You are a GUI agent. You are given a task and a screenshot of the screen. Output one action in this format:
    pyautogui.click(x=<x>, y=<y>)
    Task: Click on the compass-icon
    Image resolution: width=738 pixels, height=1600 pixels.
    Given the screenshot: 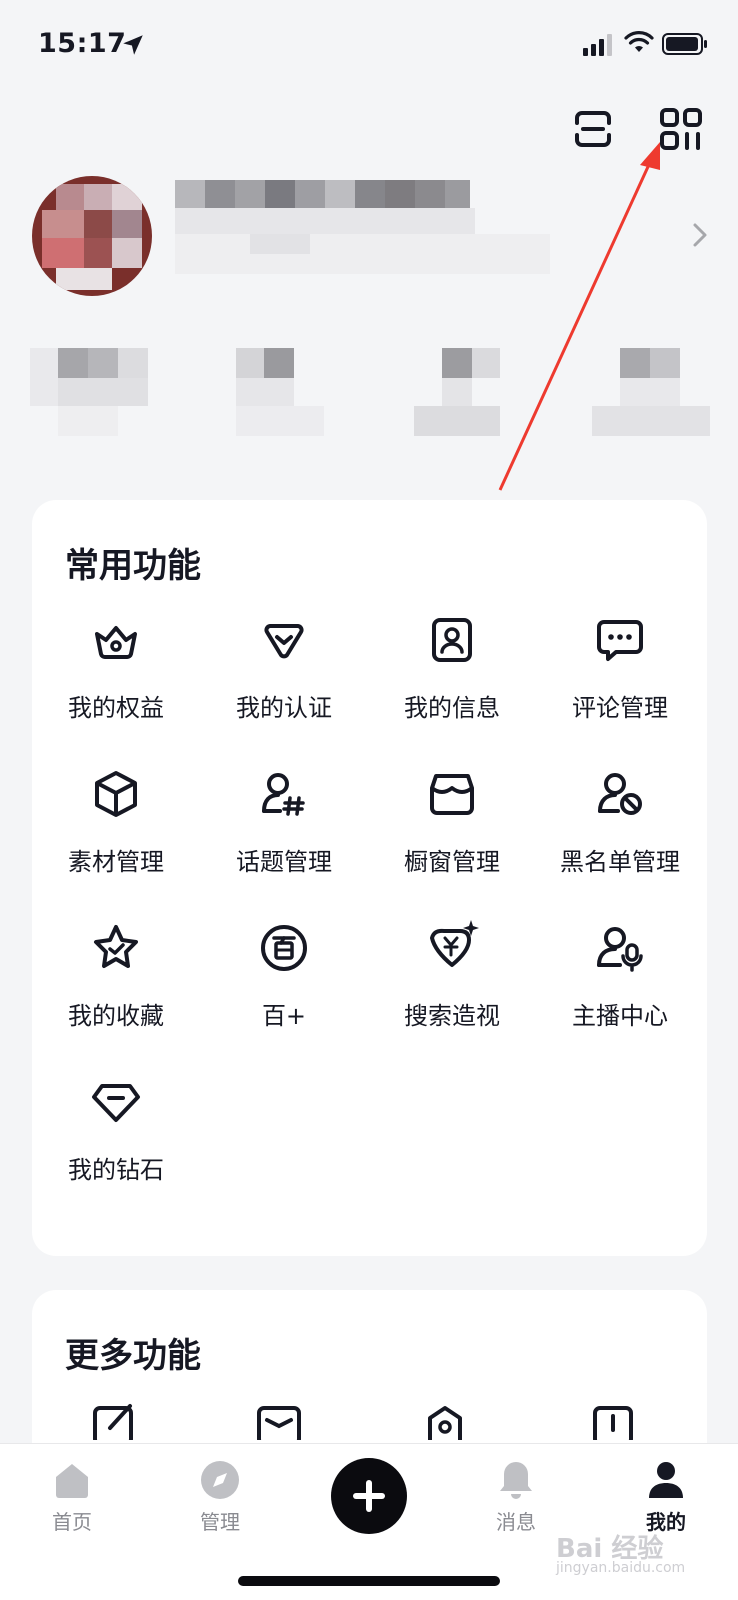 What is the action you would take?
    pyautogui.click(x=220, y=1480)
    